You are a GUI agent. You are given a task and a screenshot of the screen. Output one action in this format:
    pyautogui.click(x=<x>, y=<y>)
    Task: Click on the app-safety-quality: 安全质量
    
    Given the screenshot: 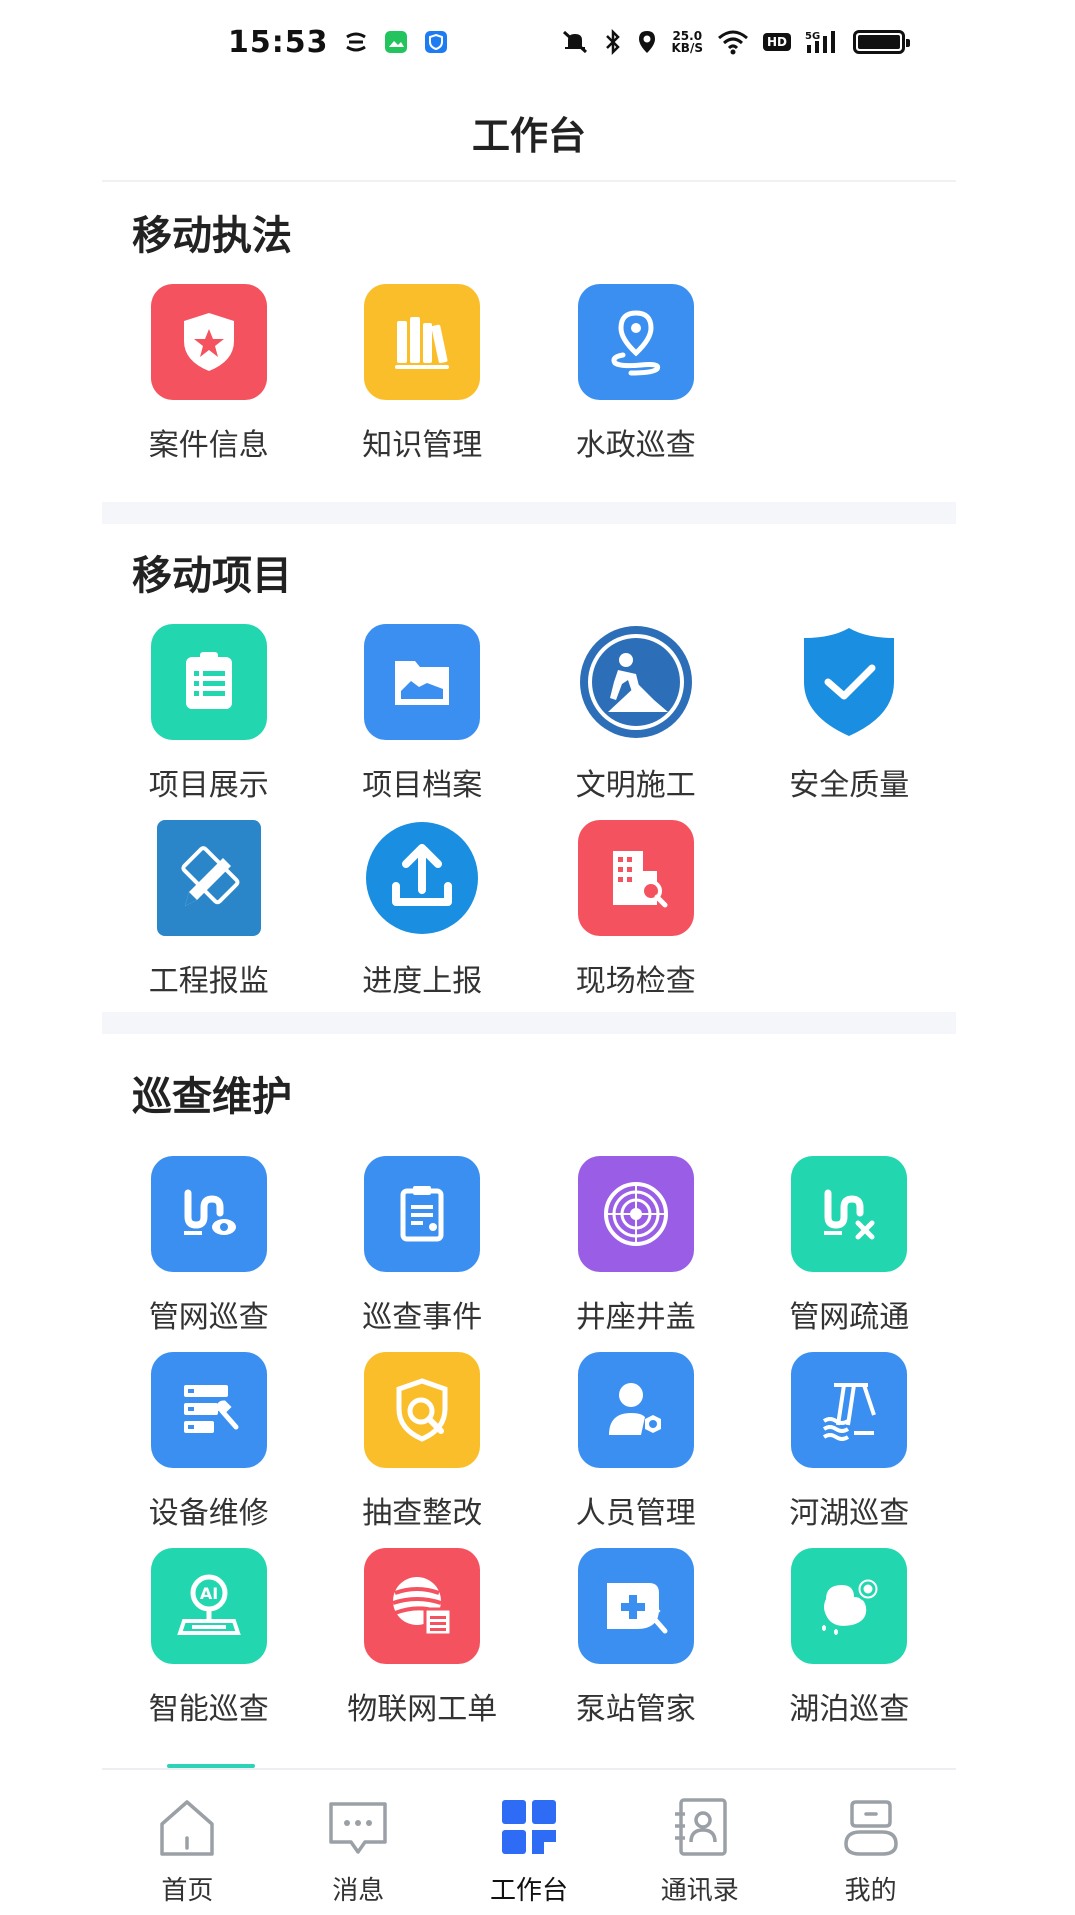 What is the action you would take?
    pyautogui.click(x=850, y=718)
    